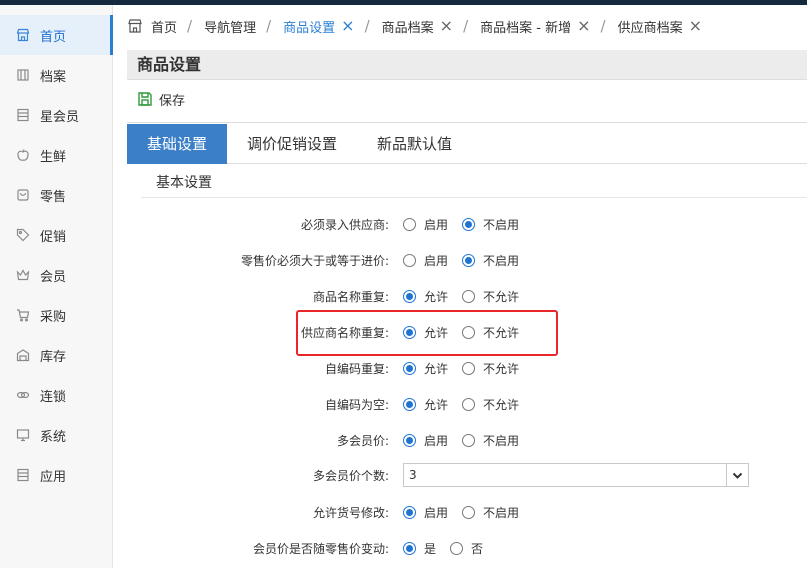  Describe the element at coordinates (56, 355) in the screenshot. I see `sidebar-item-inventory: 库存` at that location.